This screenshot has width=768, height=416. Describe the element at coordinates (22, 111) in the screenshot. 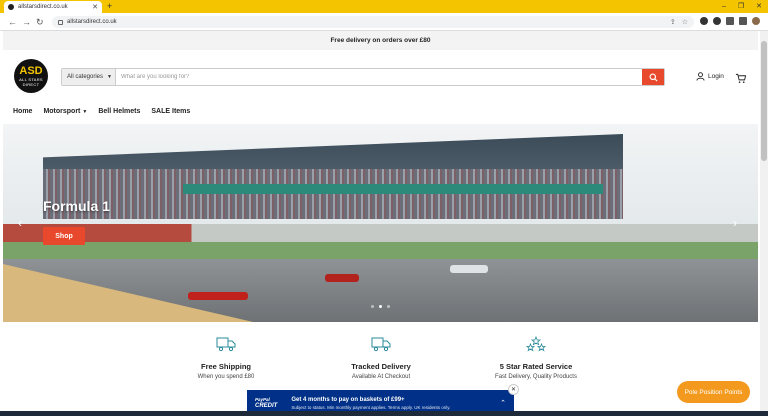

I see `nav-home: Home` at that location.